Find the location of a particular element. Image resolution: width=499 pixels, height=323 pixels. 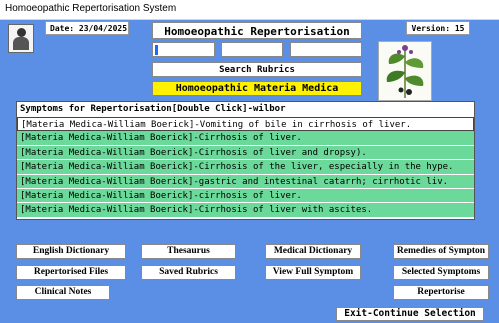

version-label: Version: 15 is located at coordinates (438, 28).